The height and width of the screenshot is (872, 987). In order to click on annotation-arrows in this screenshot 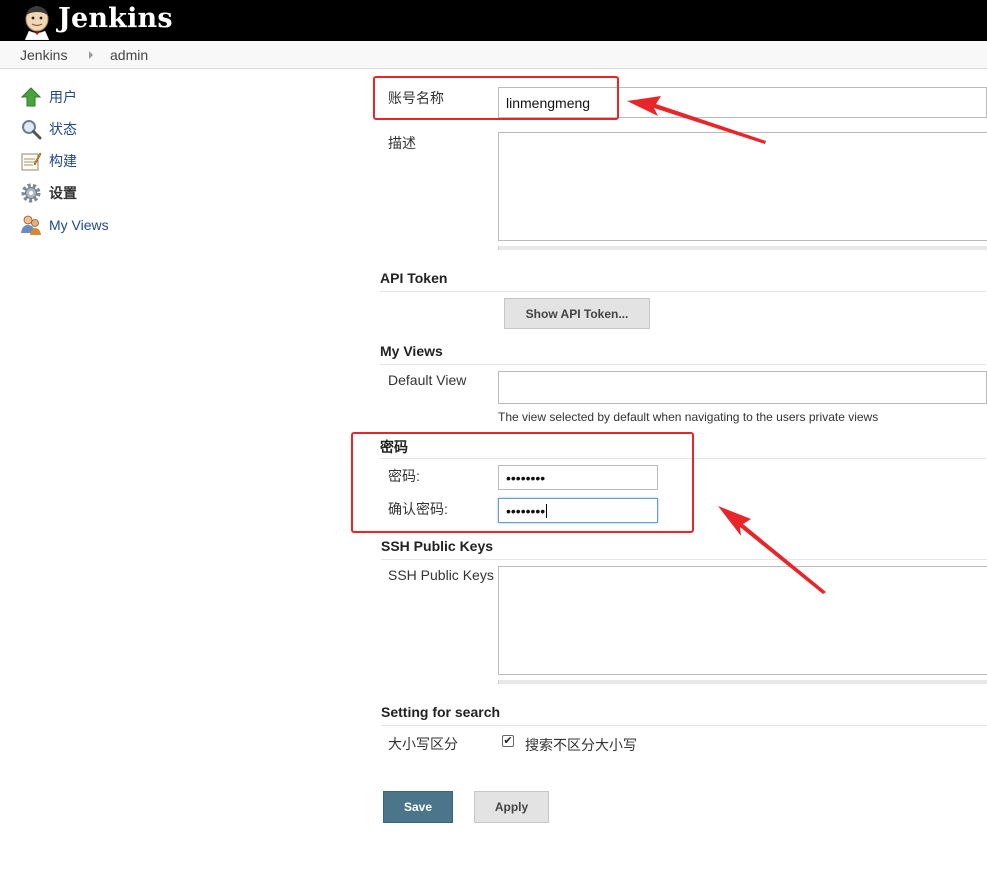, I will do `click(726, 345)`.